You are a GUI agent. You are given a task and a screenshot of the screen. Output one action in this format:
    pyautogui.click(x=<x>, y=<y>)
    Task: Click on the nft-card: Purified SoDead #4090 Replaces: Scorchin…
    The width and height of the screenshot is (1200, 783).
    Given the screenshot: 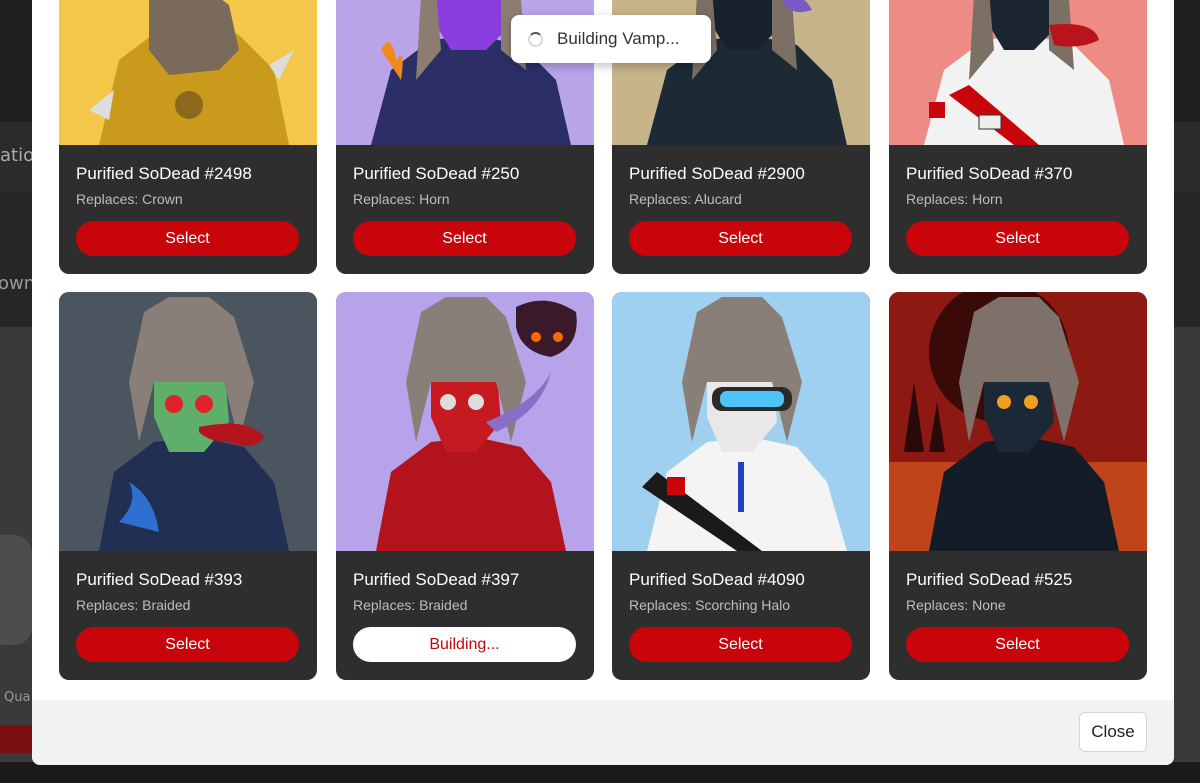 What is the action you would take?
    pyautogui.click(x=741, y=486)
    